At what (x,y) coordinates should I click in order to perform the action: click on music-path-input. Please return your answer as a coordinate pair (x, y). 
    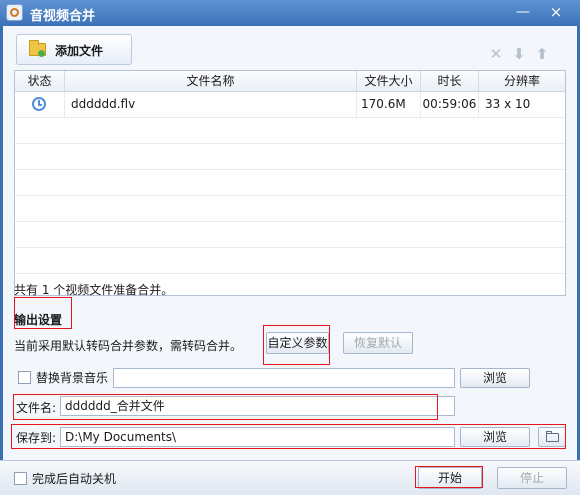
    Looking at the image, I should click on (284, 378).